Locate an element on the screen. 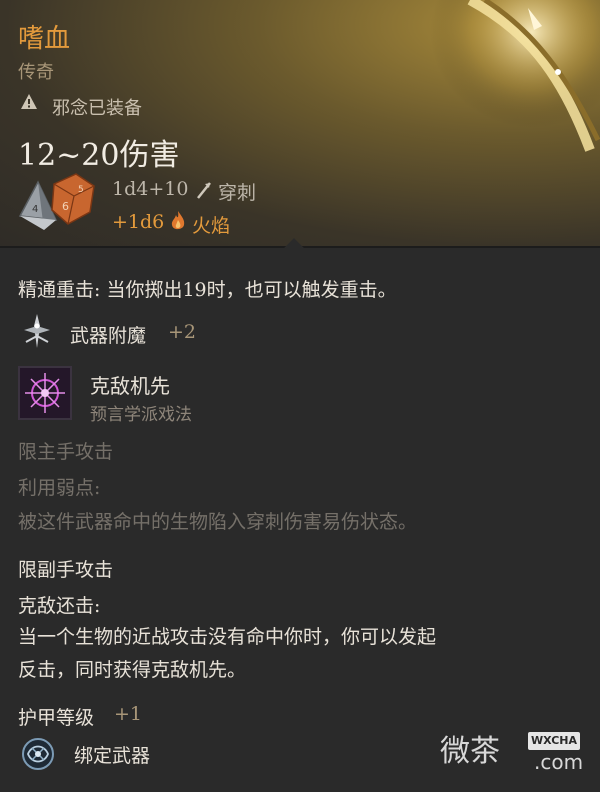 This screenshot has width=600, height=792. riposte-description-line1: 当一个生物的近战攻击没有命中你时，你可以发起 is located at coordinates (227, 637).